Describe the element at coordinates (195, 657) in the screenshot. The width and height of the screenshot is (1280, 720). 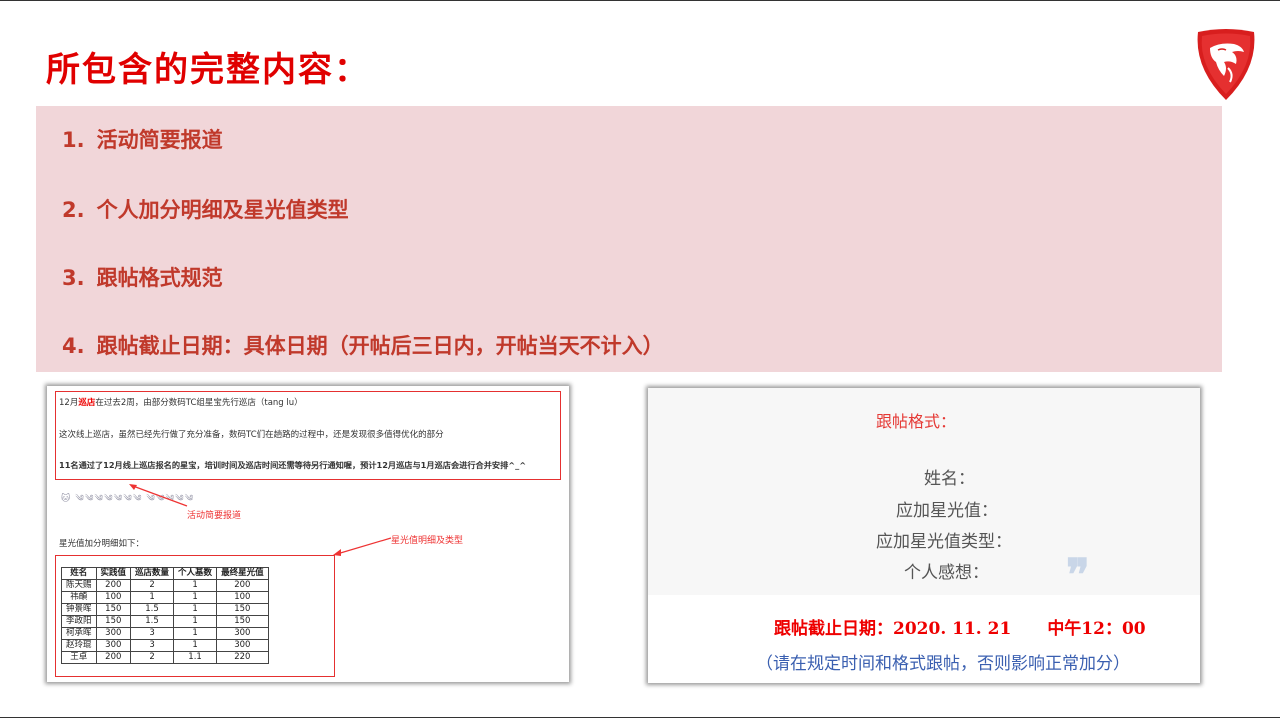
I see `table-cell: 1.1` at that location.